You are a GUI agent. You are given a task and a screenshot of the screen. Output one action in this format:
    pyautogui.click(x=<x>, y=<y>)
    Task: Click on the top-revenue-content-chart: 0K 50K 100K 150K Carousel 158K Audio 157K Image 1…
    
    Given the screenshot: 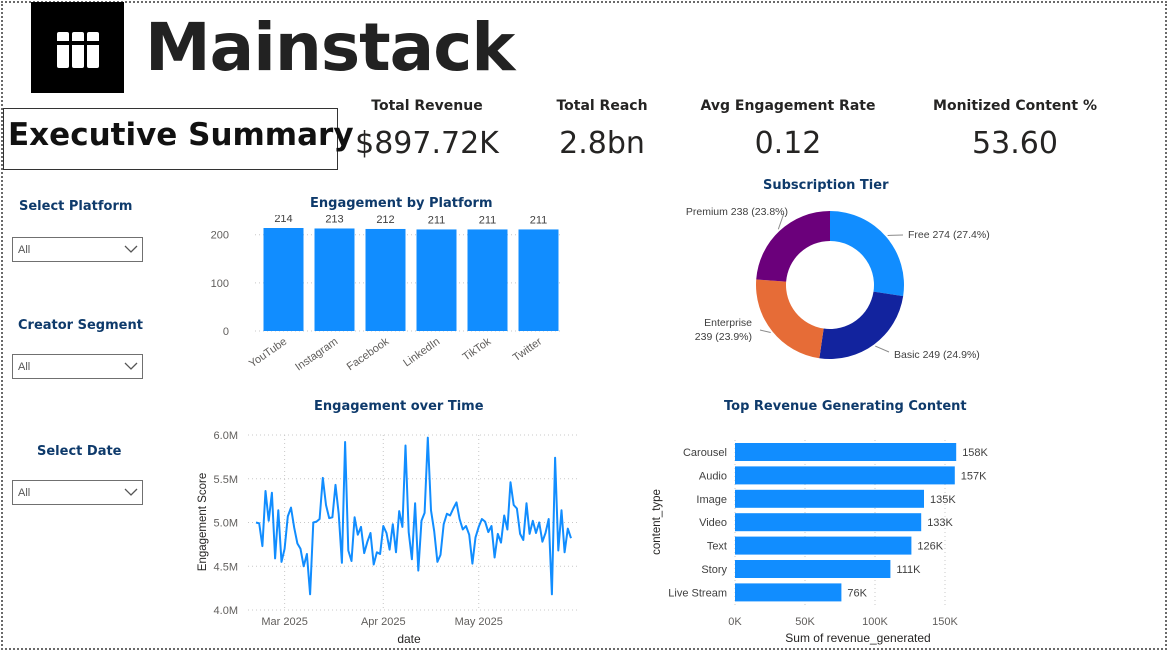 What is the action you would take?
    pyautogui.click(x=820, y=542)
    